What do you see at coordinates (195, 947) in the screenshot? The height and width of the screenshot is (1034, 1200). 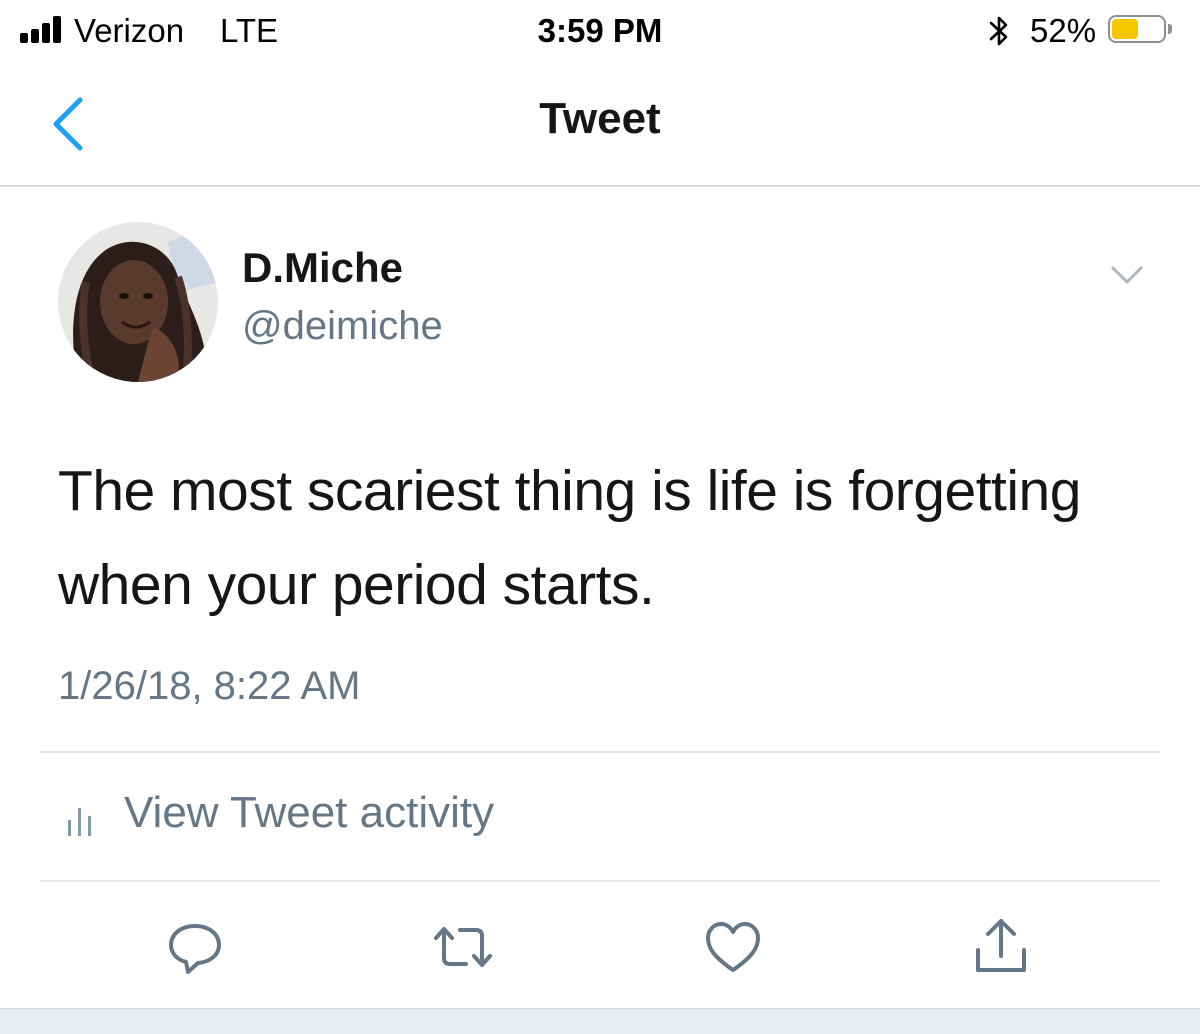 I see `comment-bubble-icon` at bounding box center [195, 947].